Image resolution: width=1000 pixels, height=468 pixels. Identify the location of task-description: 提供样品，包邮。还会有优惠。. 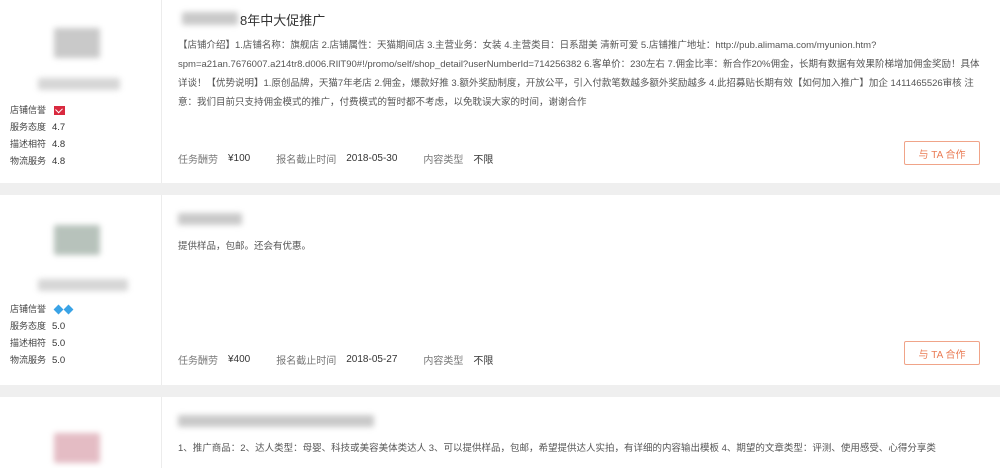
(245, 246).